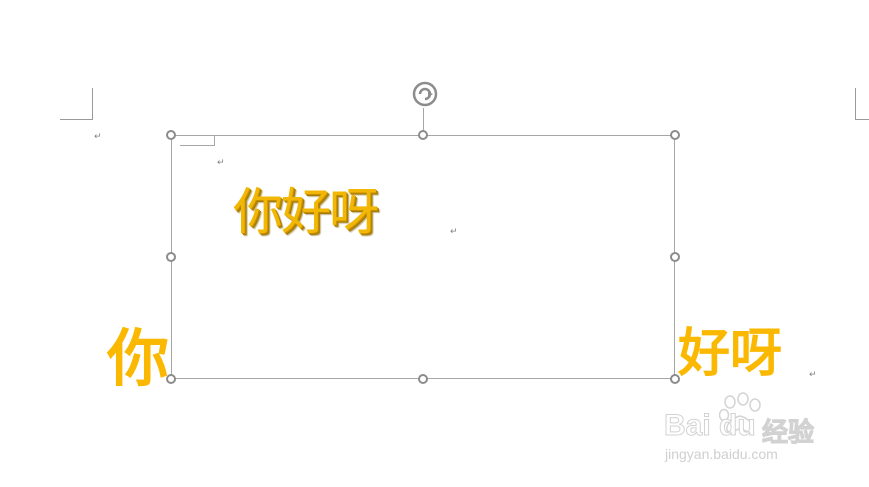 This screenshot has width=869, height=487. I want to click on resize-handle-middle-left, so click(171, 257).